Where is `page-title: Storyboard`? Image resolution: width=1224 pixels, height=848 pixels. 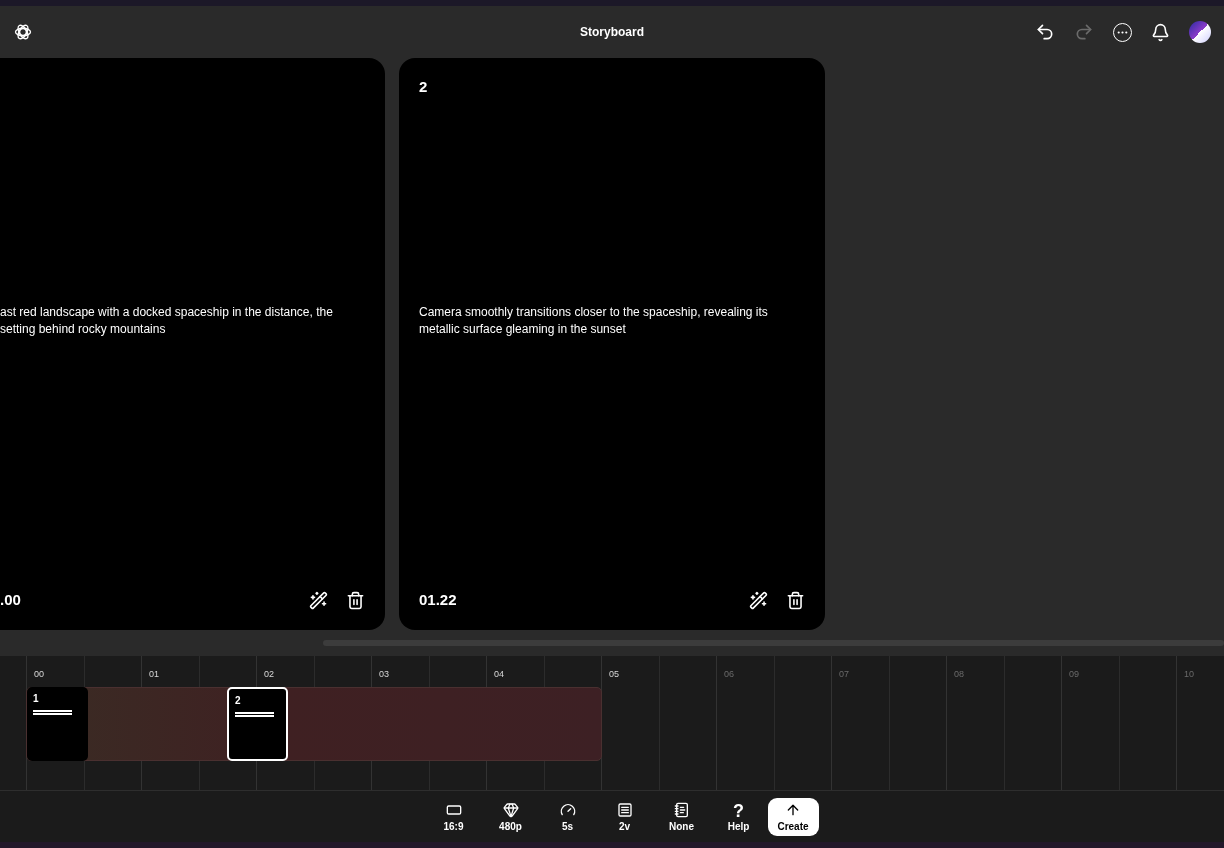
page-title: Storyboard is located at coordinates (612, 32).